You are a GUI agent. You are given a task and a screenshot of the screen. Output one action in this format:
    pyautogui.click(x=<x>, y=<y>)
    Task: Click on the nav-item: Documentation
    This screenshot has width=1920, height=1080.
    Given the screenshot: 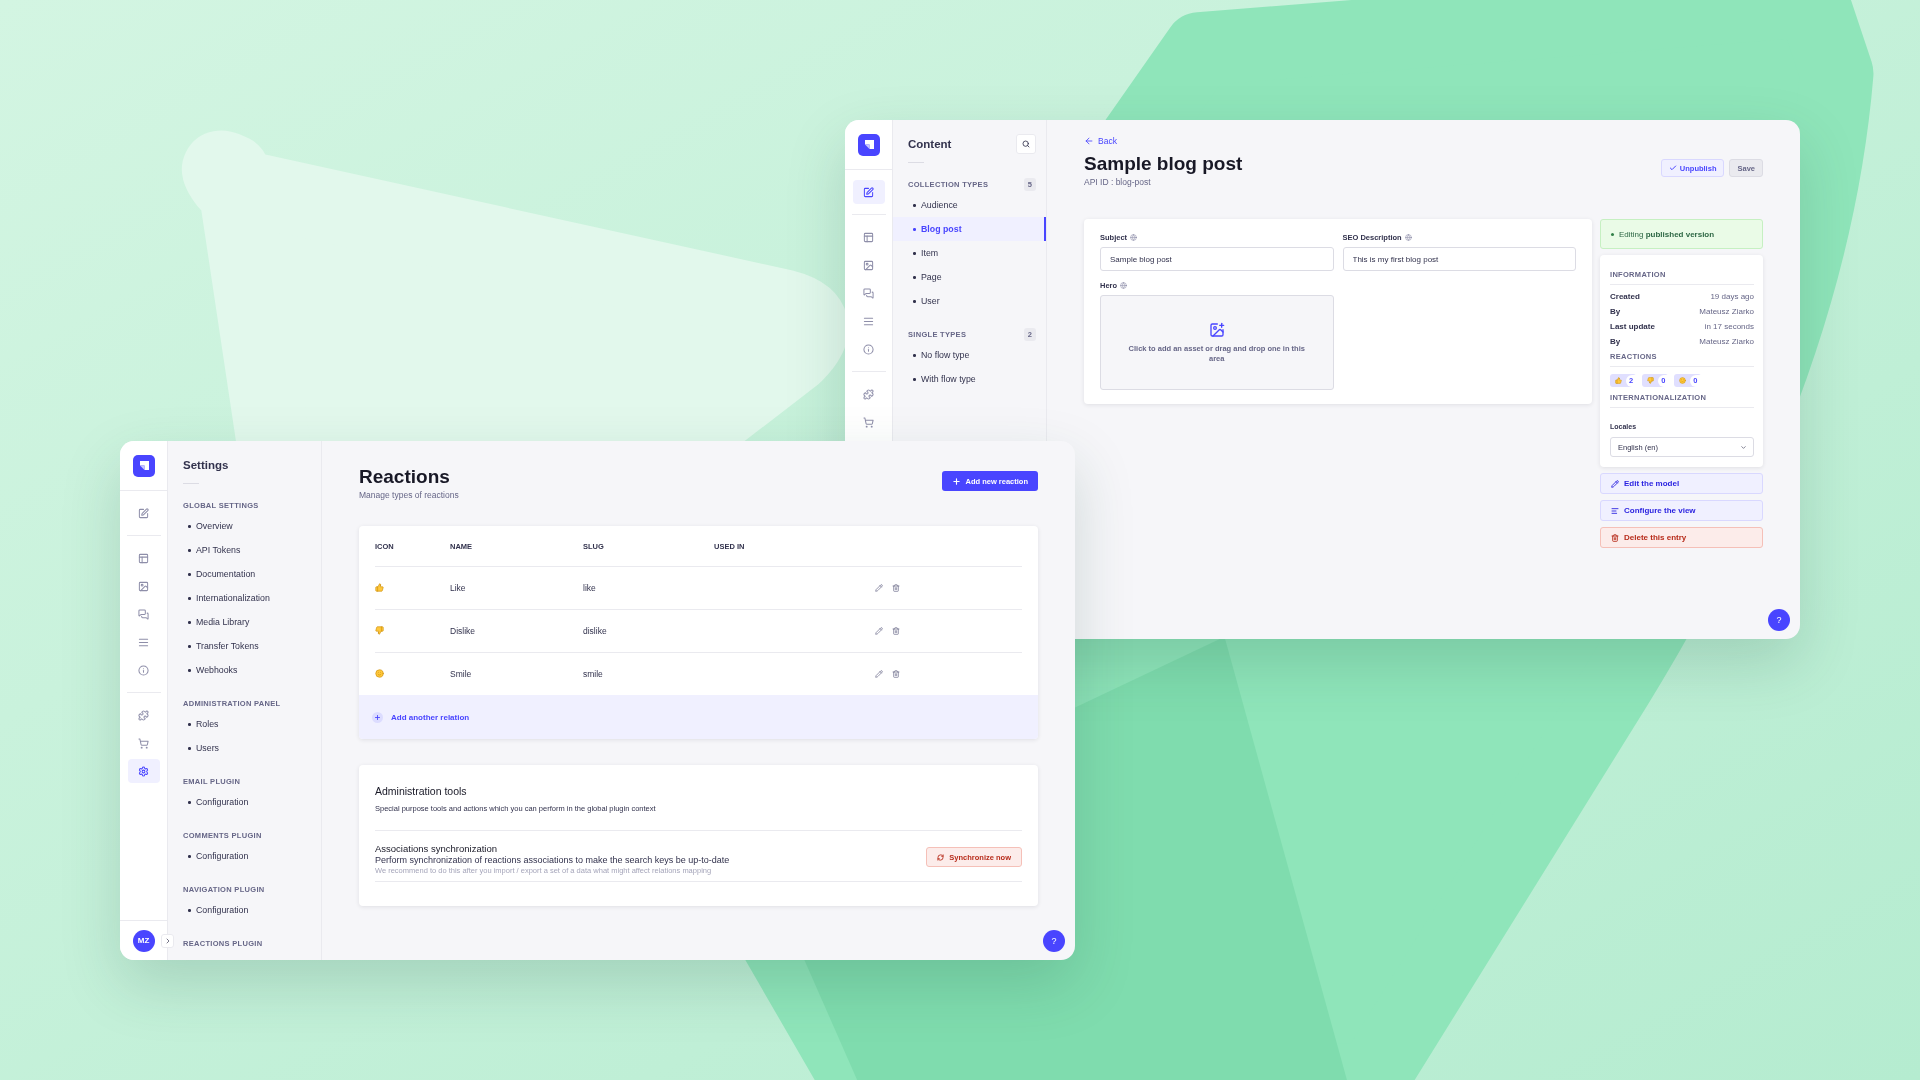 What is the action you would take?
    pyautogui.click(x=244, y=574)
    